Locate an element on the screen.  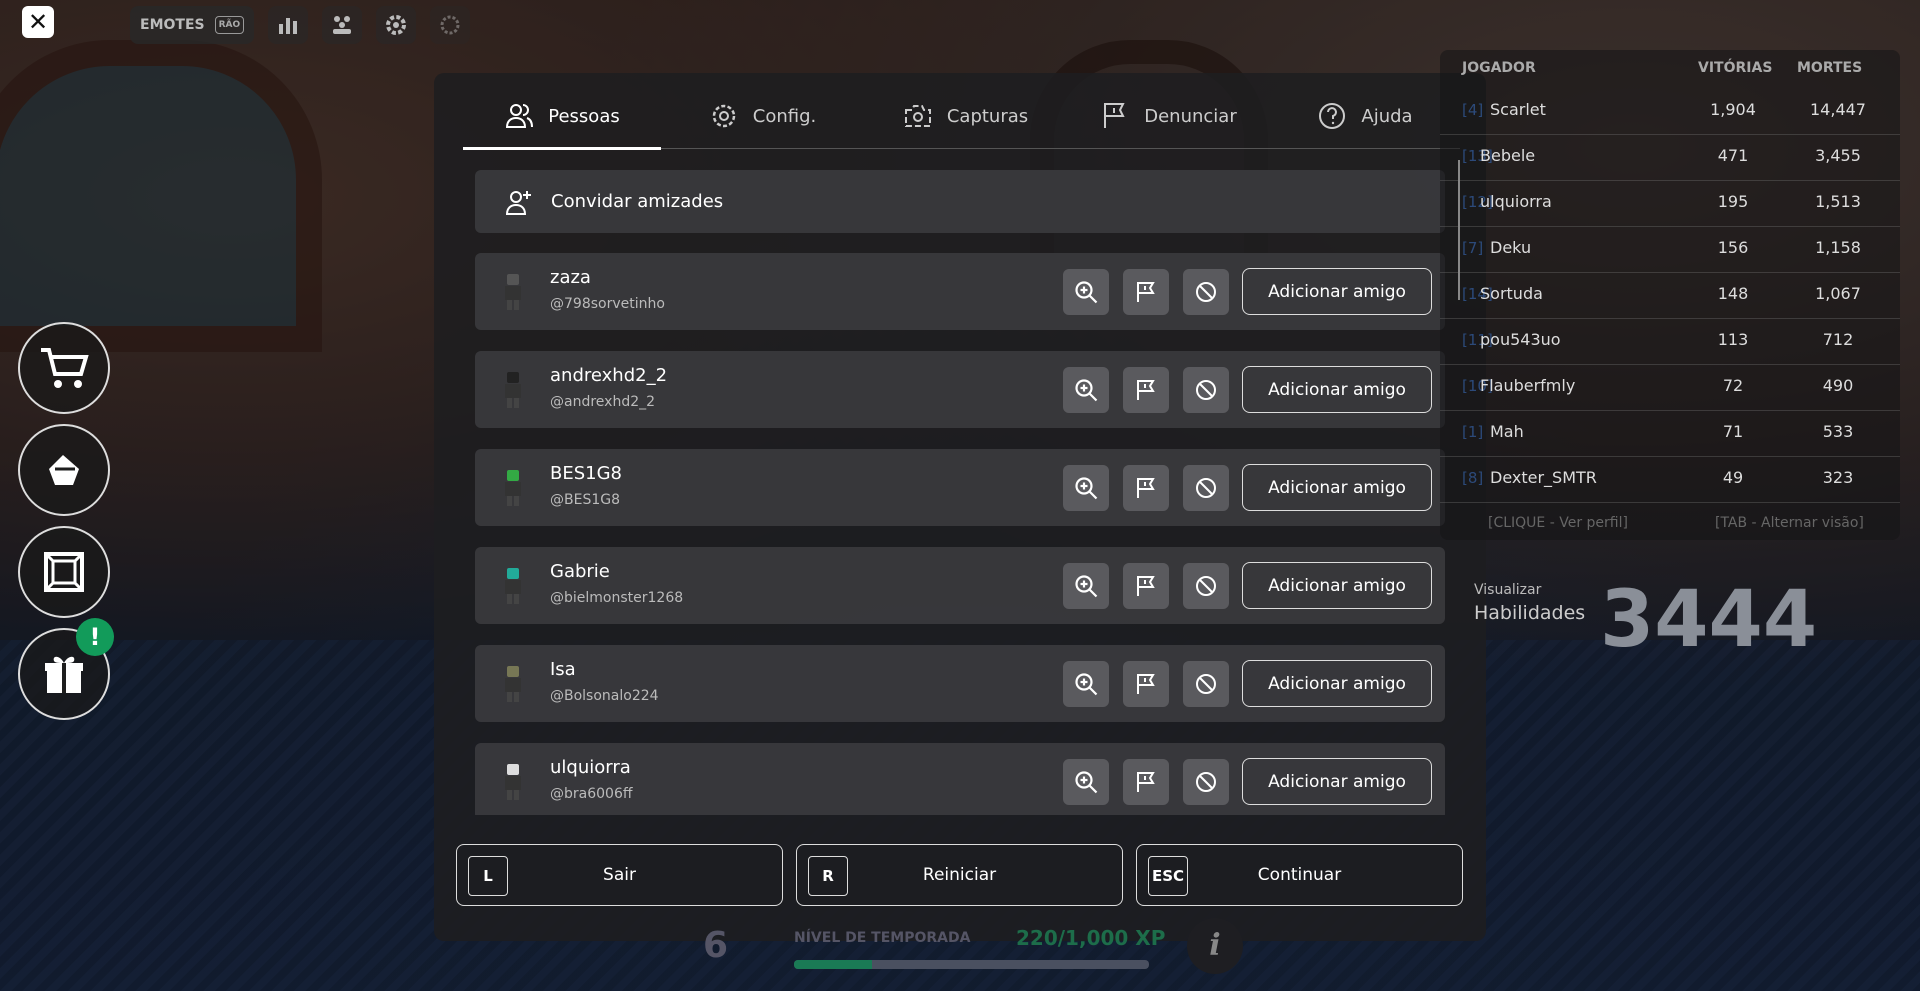
reset-button: R Reiniciar is located at coordinates (959, 875).